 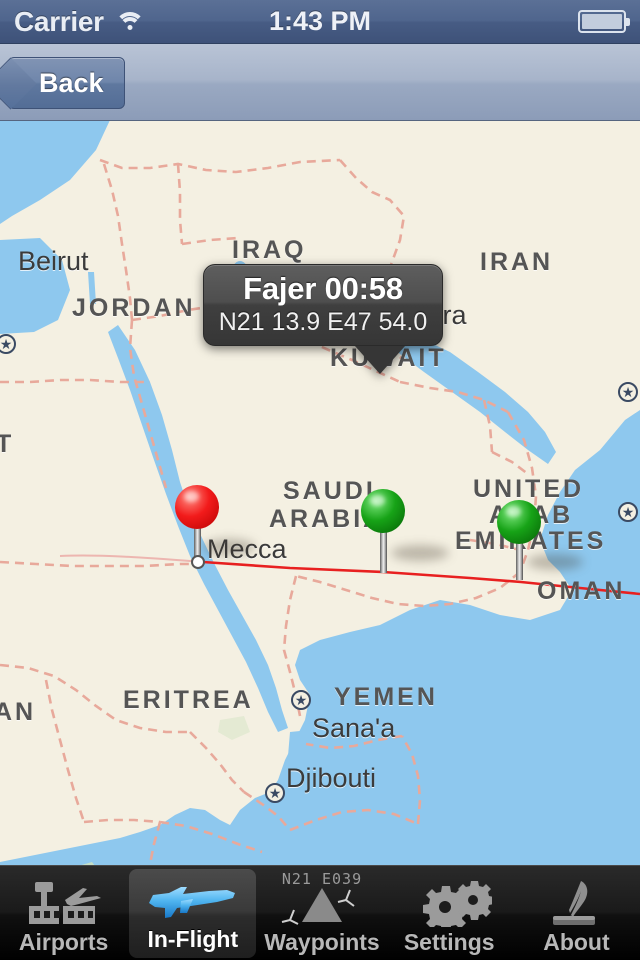 I want to click on mecca-pin, so click(x=215, y=527).